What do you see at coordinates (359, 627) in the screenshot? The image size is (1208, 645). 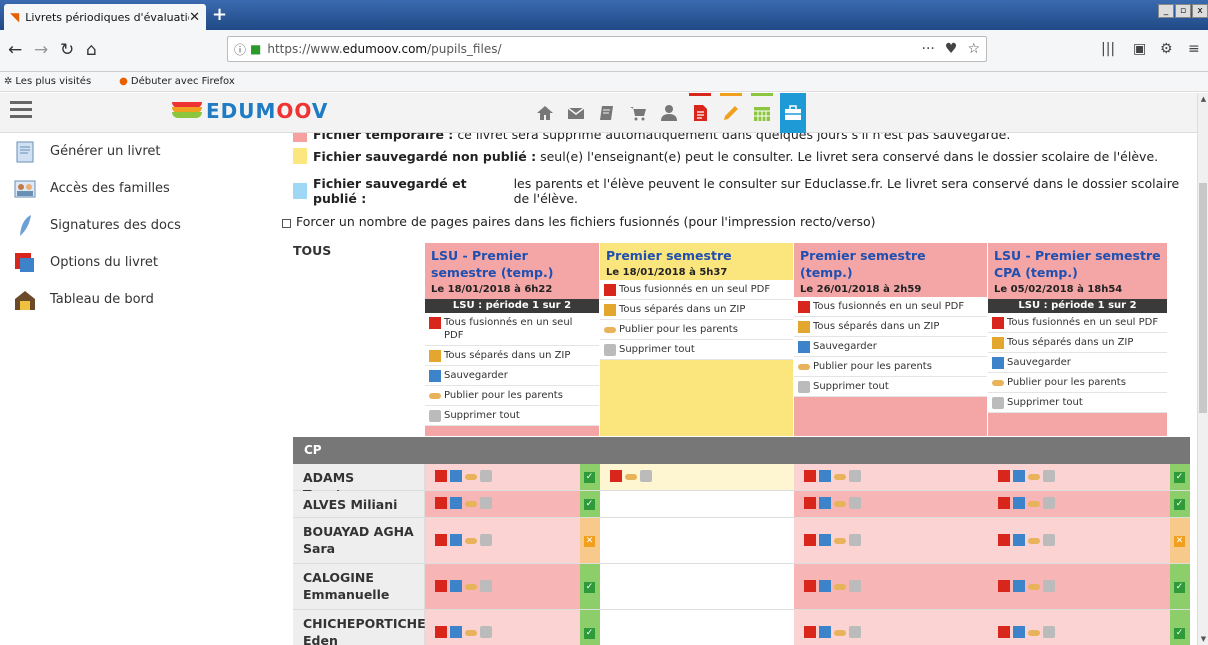 I see `student-name: CHICHEPORTICHE Eden` at bounding box center [359, 627].